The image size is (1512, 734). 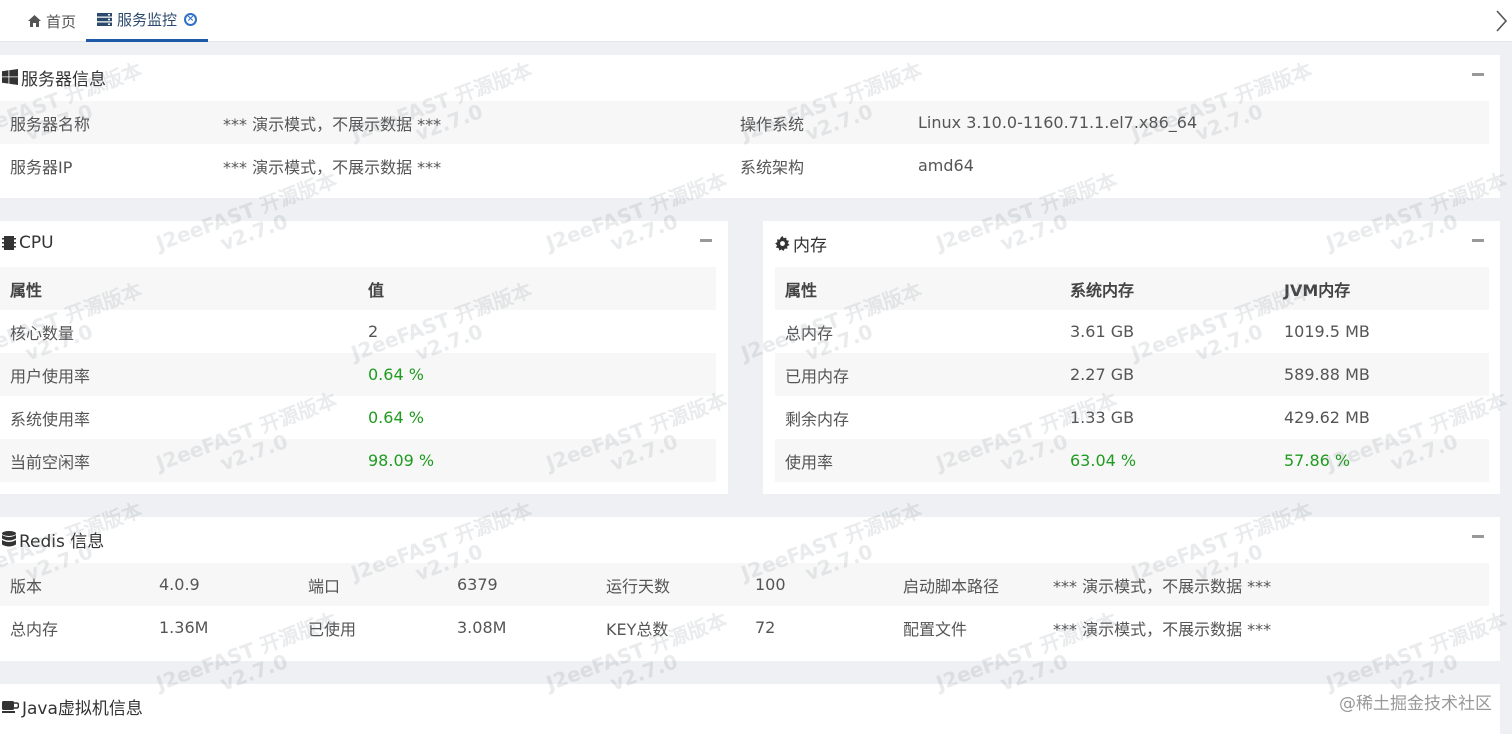 I want to click on redis-config-file-label: 配置文件, so click(x=935, y=629).